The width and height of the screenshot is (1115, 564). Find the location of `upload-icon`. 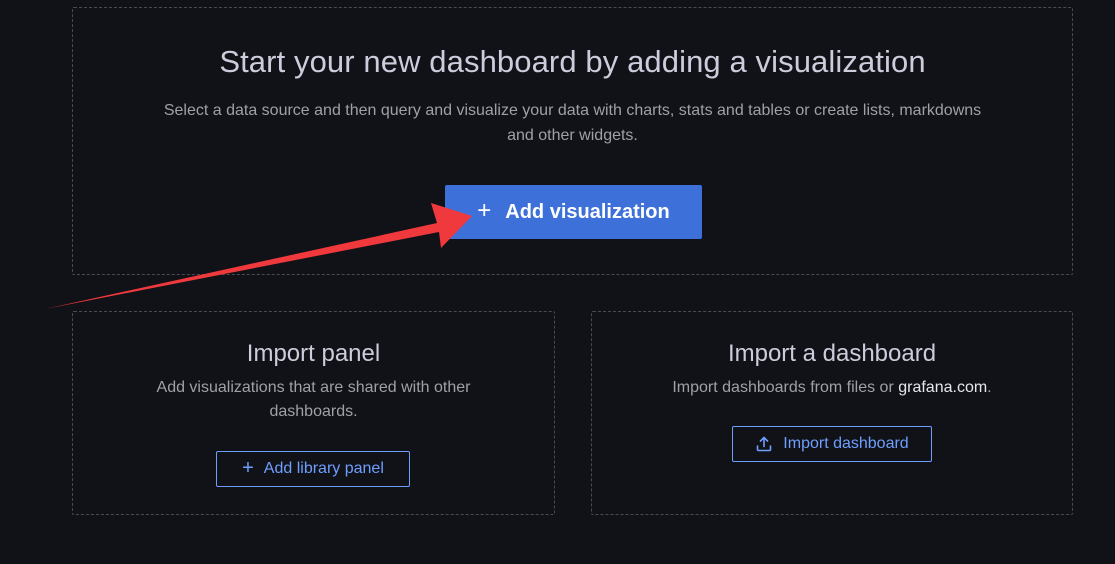

upload-icon is located at coordinates (764, 444).